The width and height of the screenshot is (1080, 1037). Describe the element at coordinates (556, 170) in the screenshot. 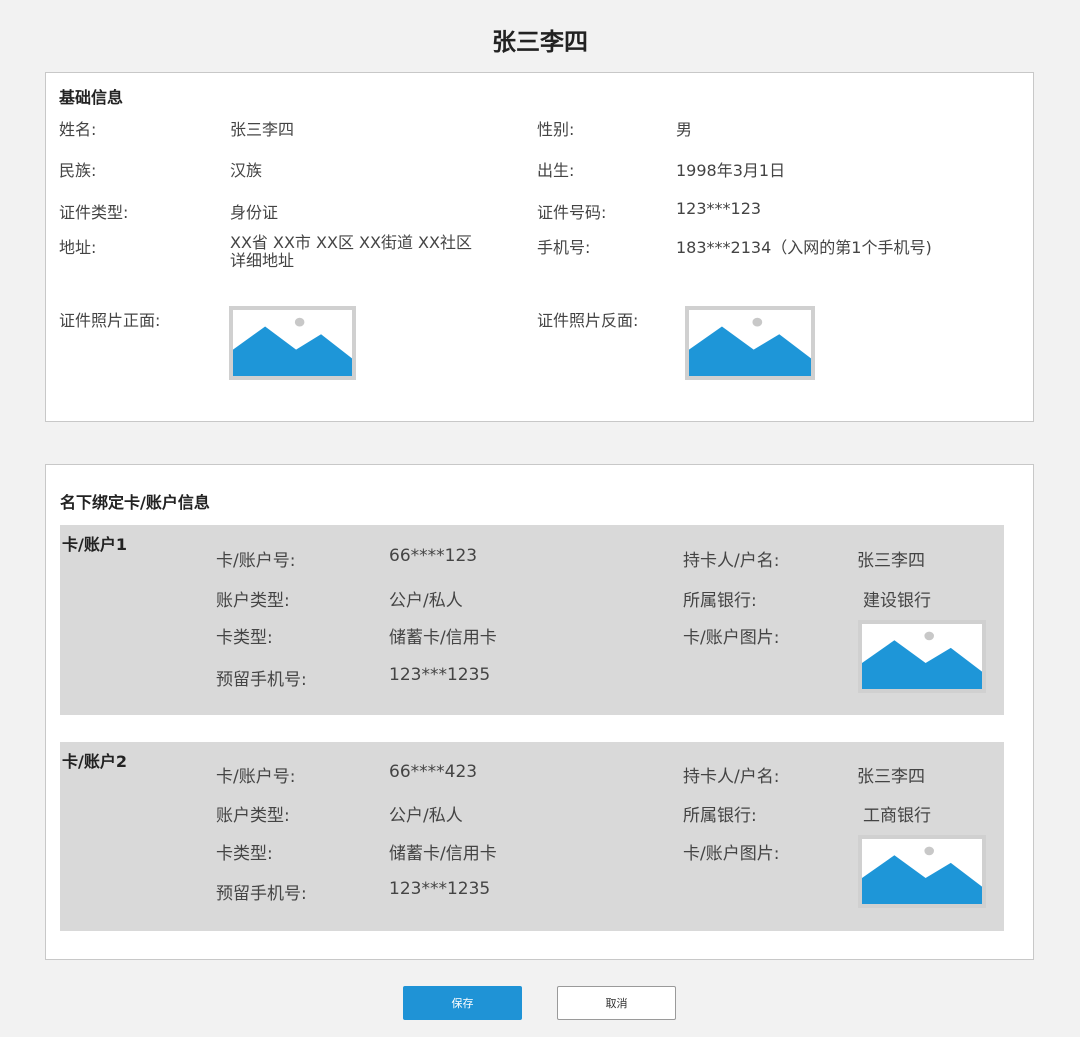

I see `birth-label: 出生:` at that location.